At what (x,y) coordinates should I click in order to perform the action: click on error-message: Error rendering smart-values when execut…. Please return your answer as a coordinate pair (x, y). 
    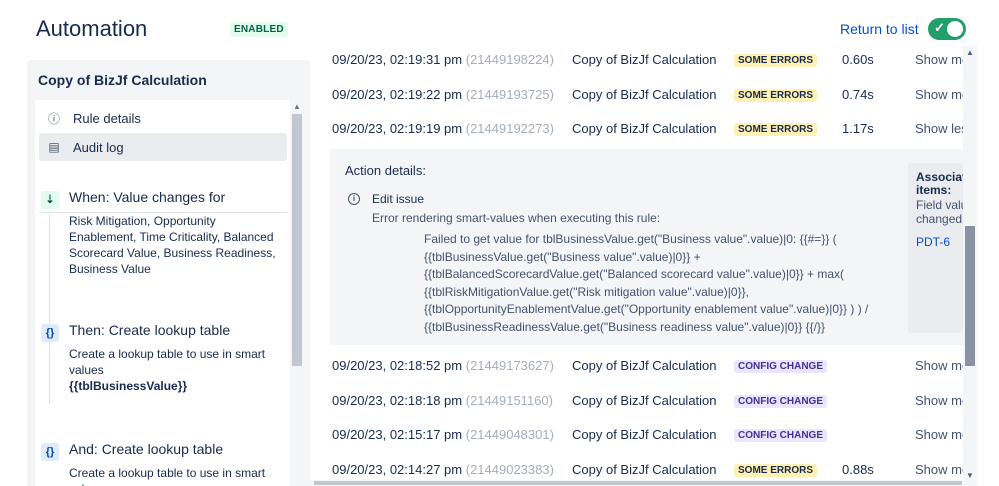
    Looking at the image, I should click on (516, 218).